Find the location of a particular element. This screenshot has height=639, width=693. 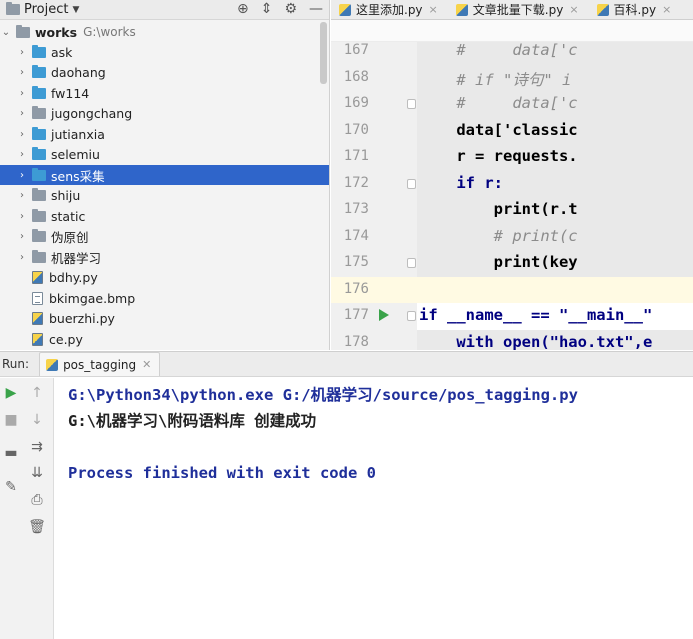

editor-breadcrumb-bar is located at coordinates (512, 31).